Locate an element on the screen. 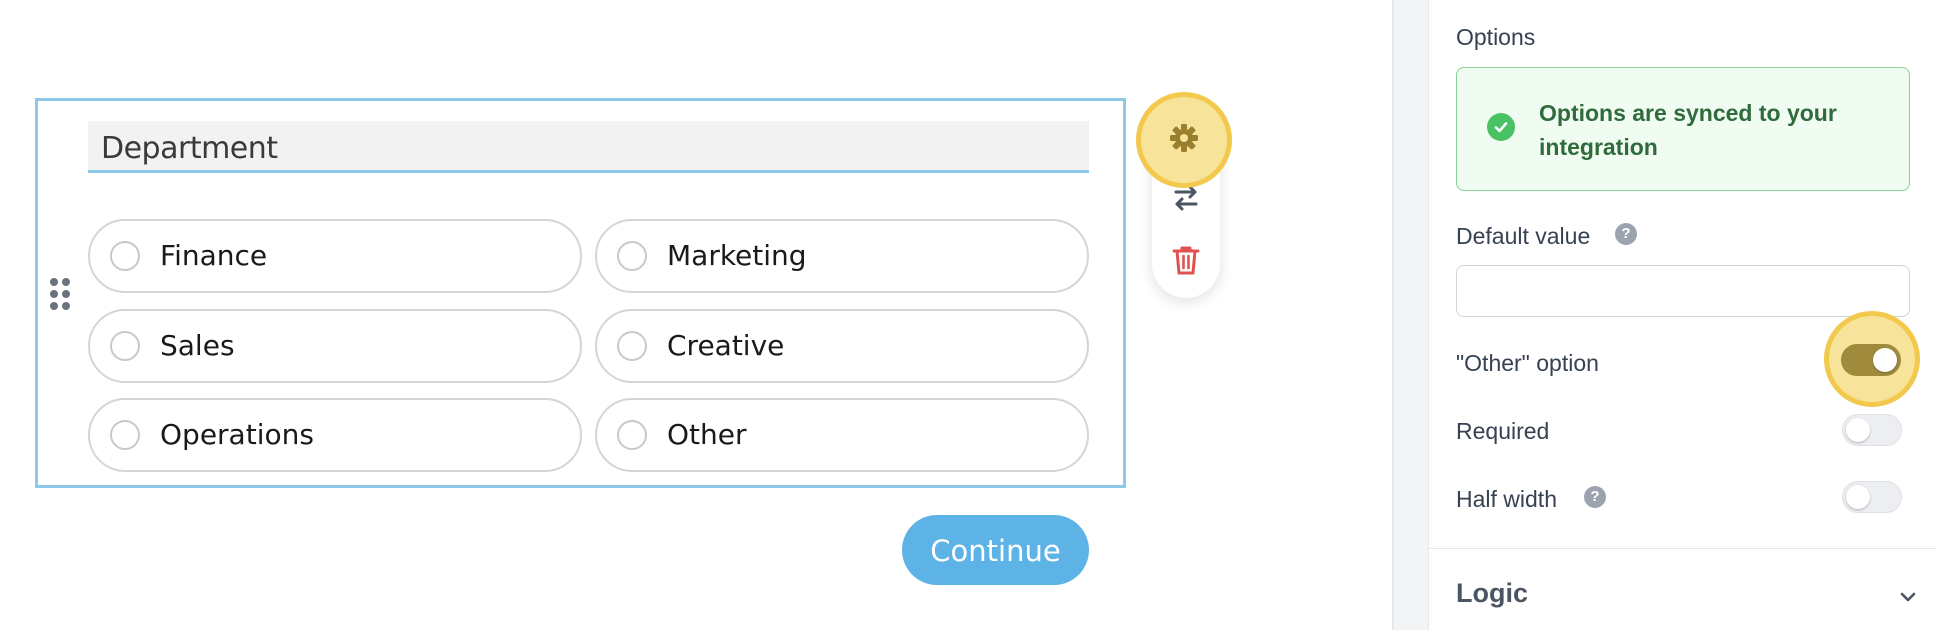  other-option-toggle is located at coordinates (1871, 360).